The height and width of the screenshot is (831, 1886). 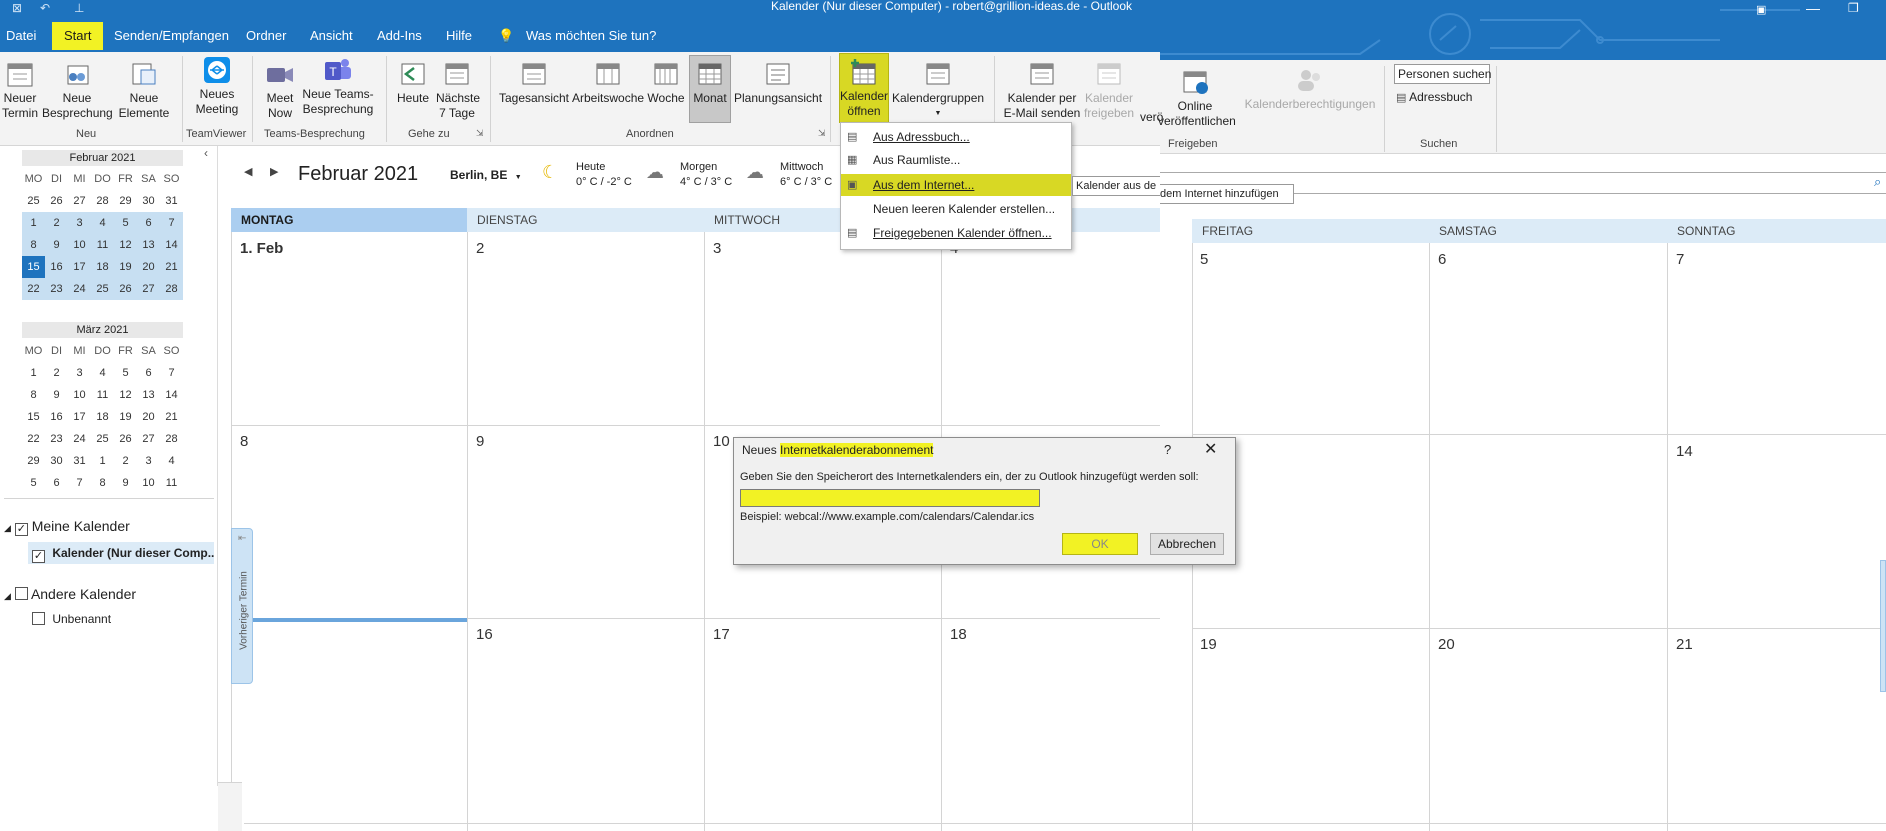 I want to click on quick-access-icon: ⊥, so click(x=79, y=8).